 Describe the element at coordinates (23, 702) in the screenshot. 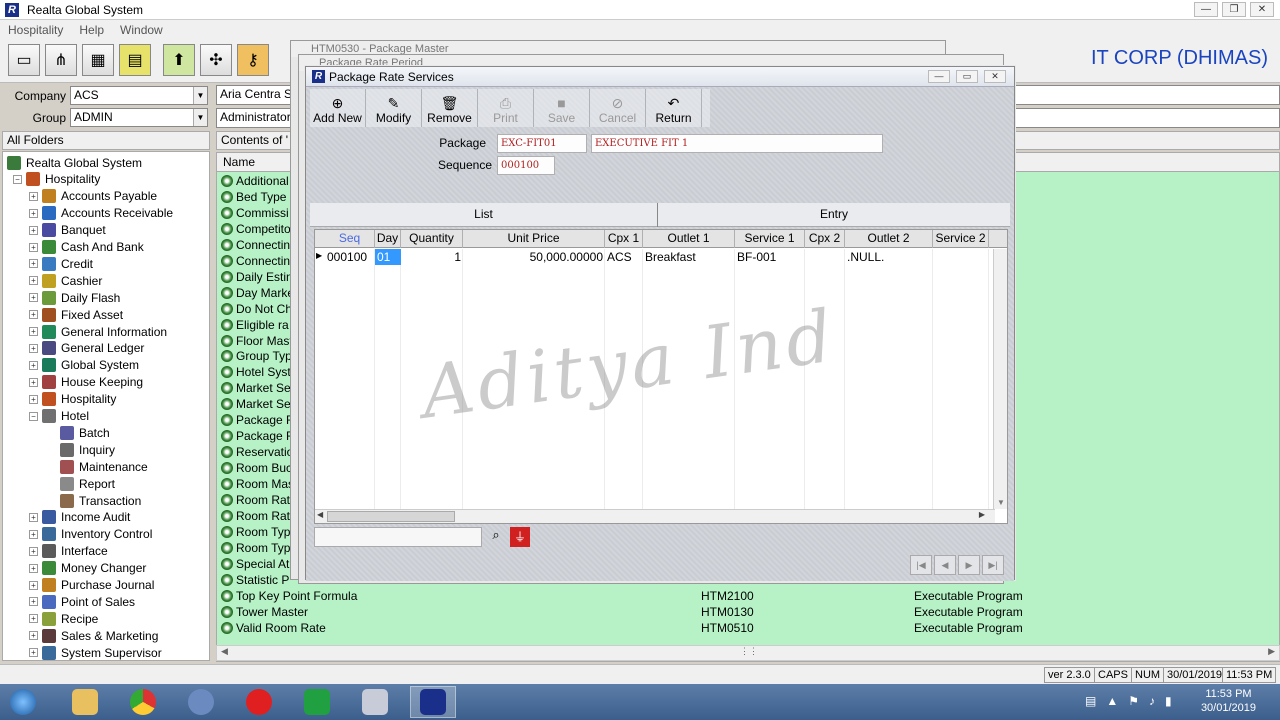

I see `start-button` at that location.